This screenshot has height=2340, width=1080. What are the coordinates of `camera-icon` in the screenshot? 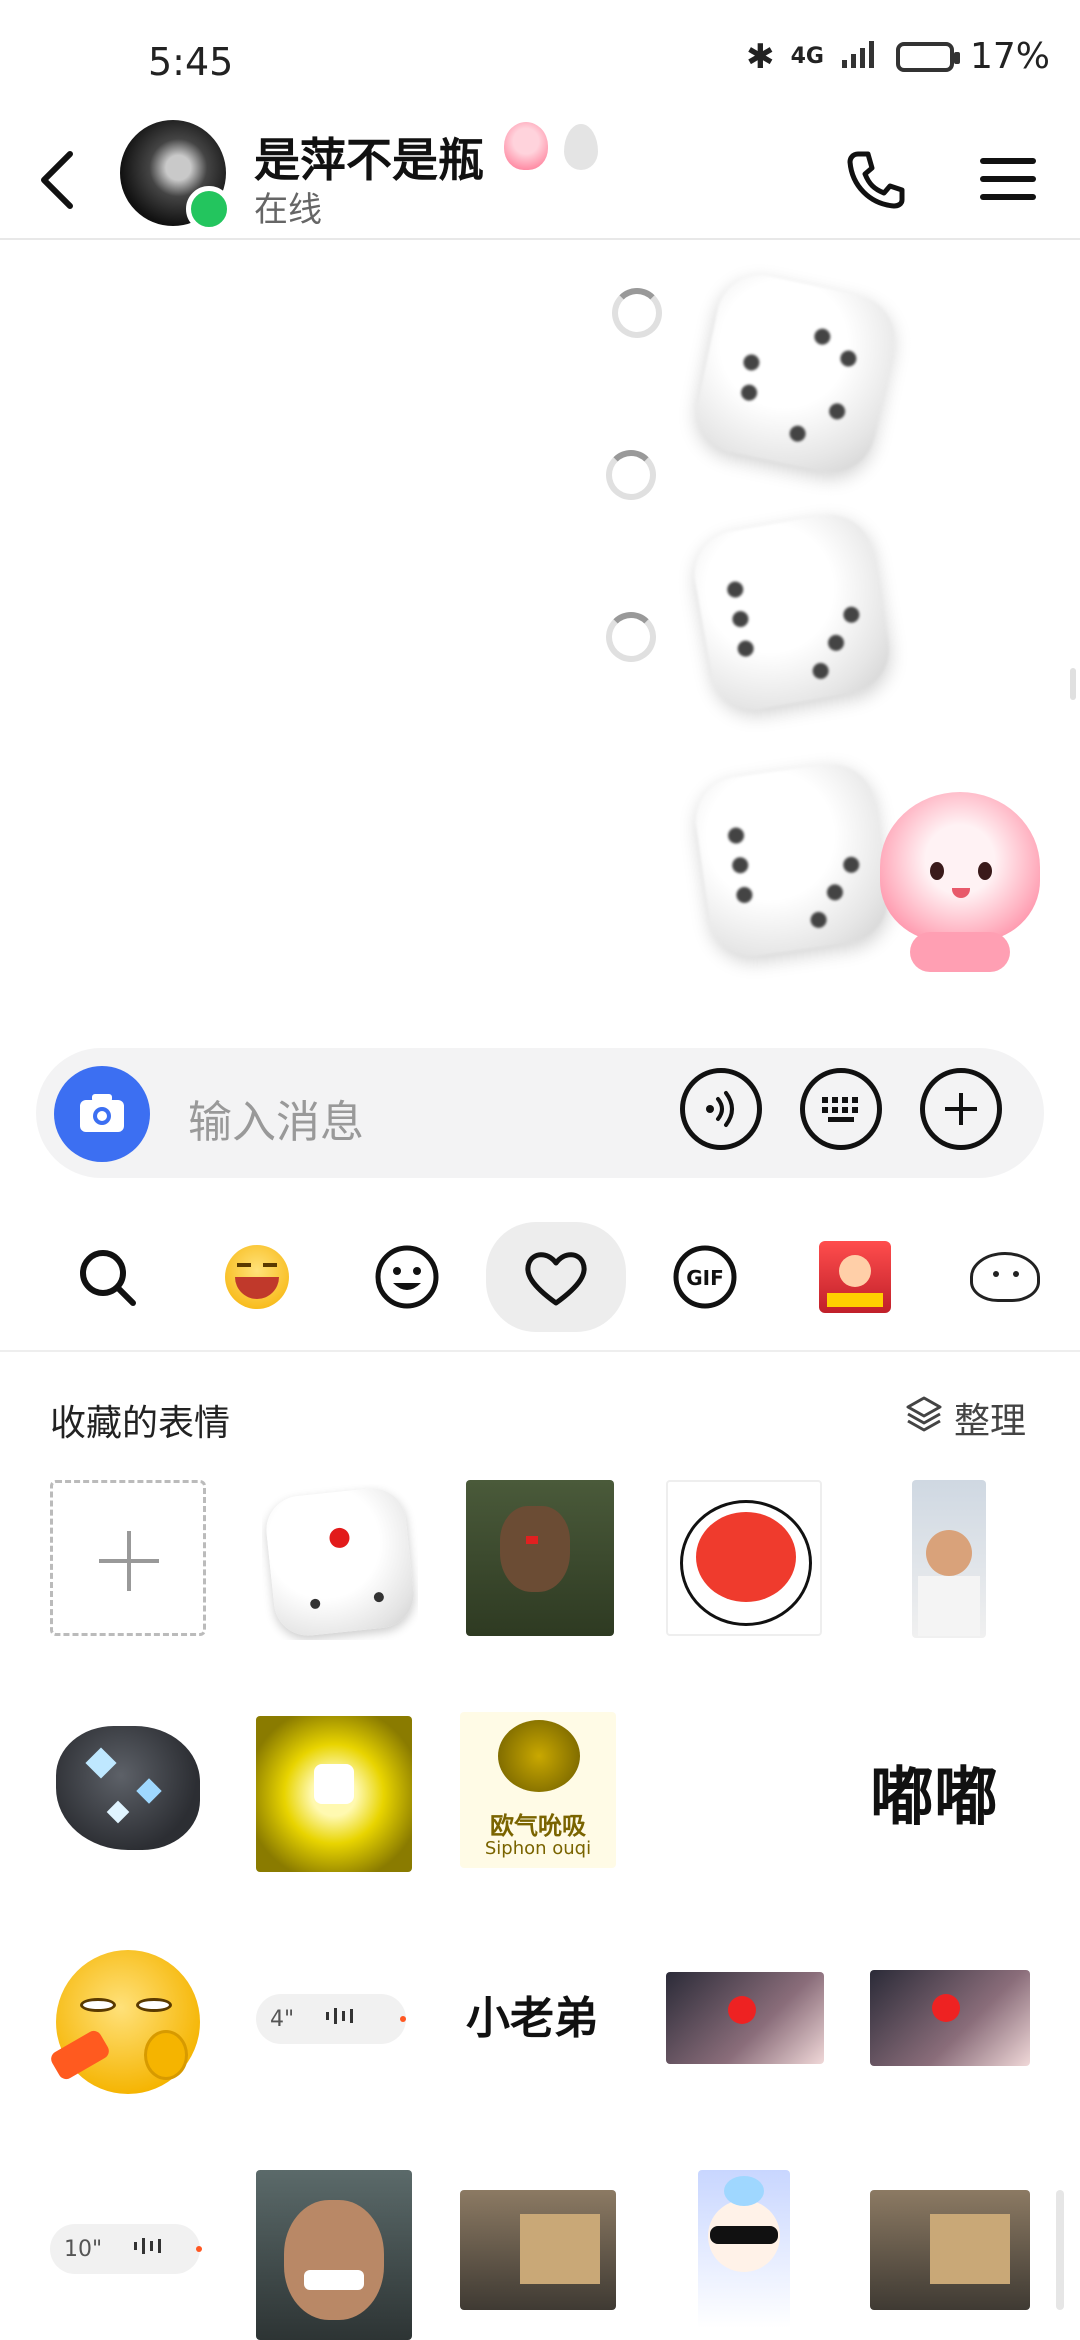 It's located at (102, 1114).